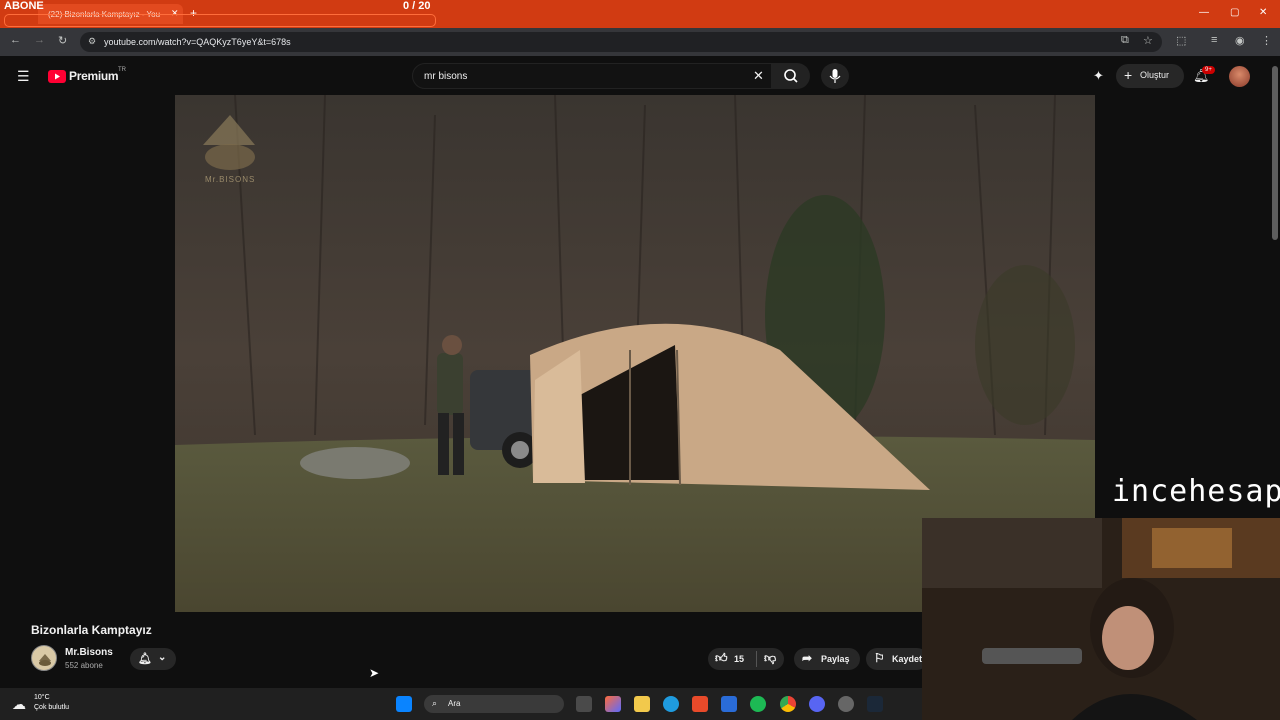 Image resolution: width=1280 pixels, height=720 pixels. I want to click on video-title: Bizonlarla Kamptayız, so click(91, 630).